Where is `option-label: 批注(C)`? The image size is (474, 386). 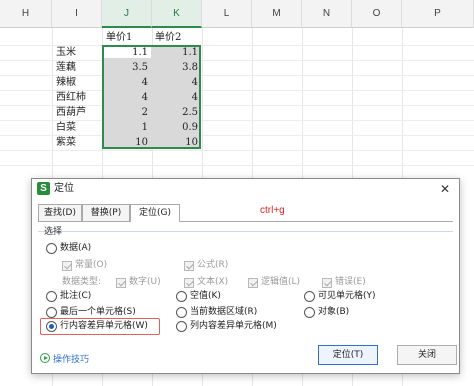
option-label: 批注(C) is located at coordinates (76, 296).